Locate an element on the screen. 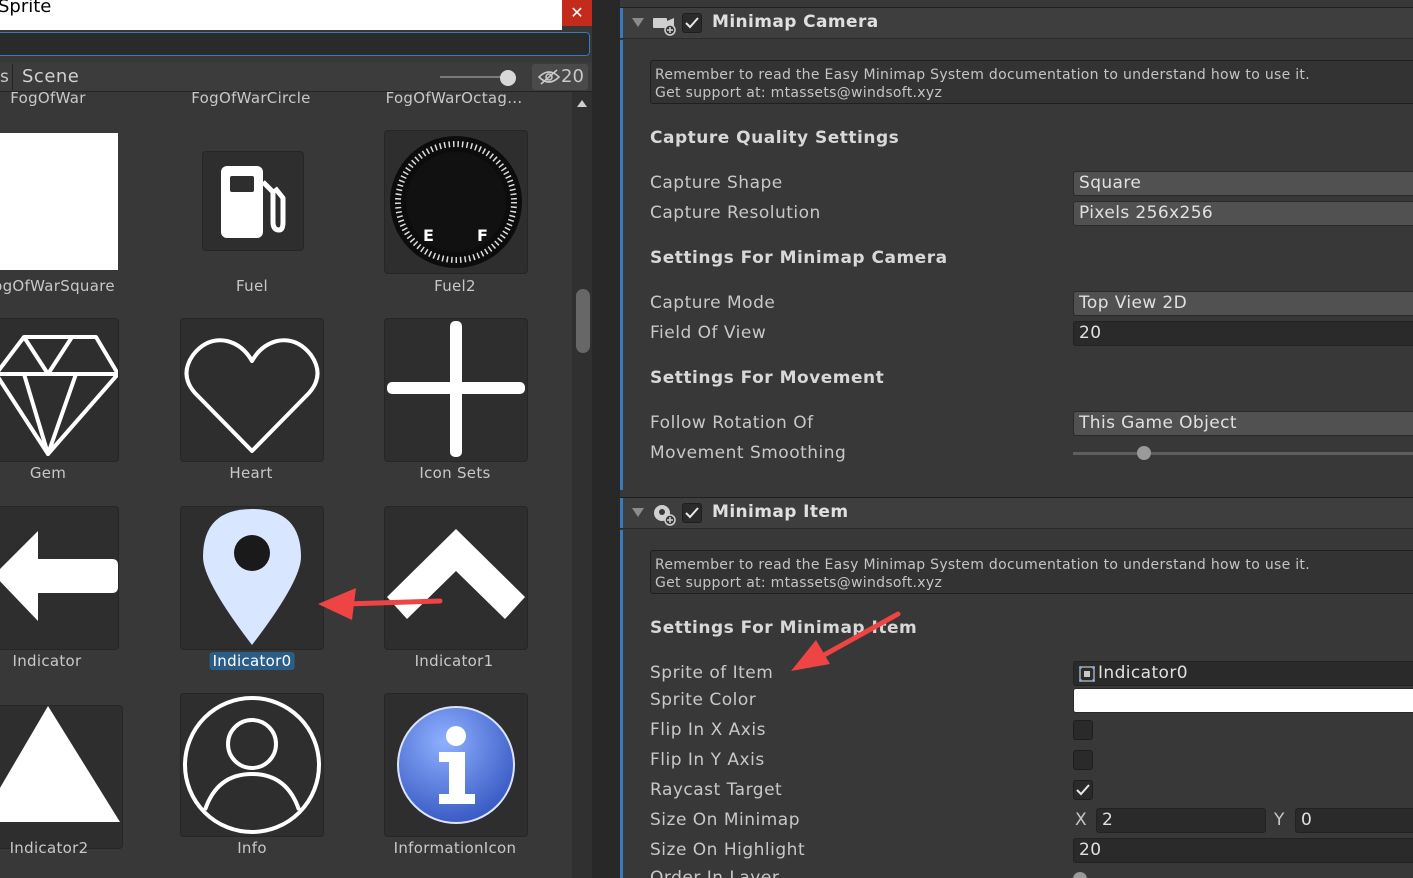  size-y-input: 0 is located at coordinates (1354, 820).